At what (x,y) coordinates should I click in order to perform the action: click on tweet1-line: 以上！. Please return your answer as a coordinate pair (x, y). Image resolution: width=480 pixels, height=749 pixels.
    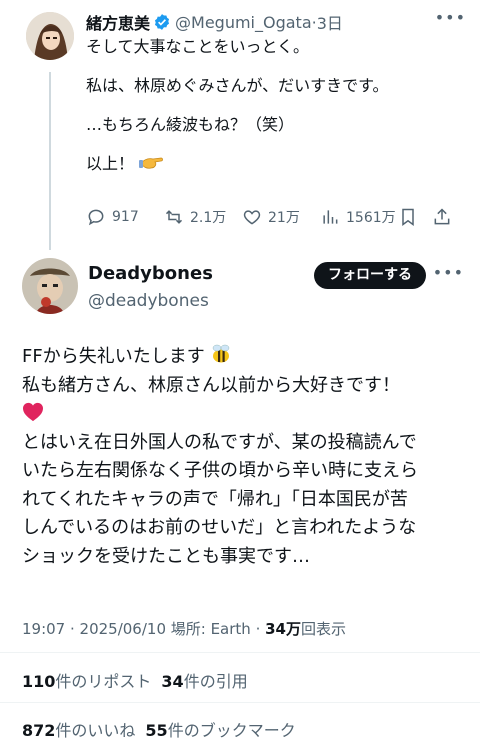
    Looking at the image, I should click on (110, 163).